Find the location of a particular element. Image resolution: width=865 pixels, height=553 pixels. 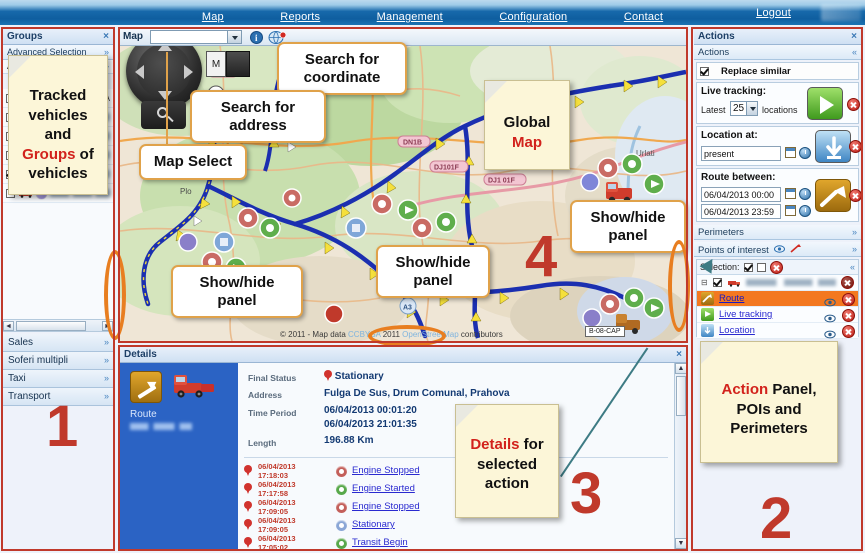

scroll-up-icon: ▲ is located at coordinates (680, 368).